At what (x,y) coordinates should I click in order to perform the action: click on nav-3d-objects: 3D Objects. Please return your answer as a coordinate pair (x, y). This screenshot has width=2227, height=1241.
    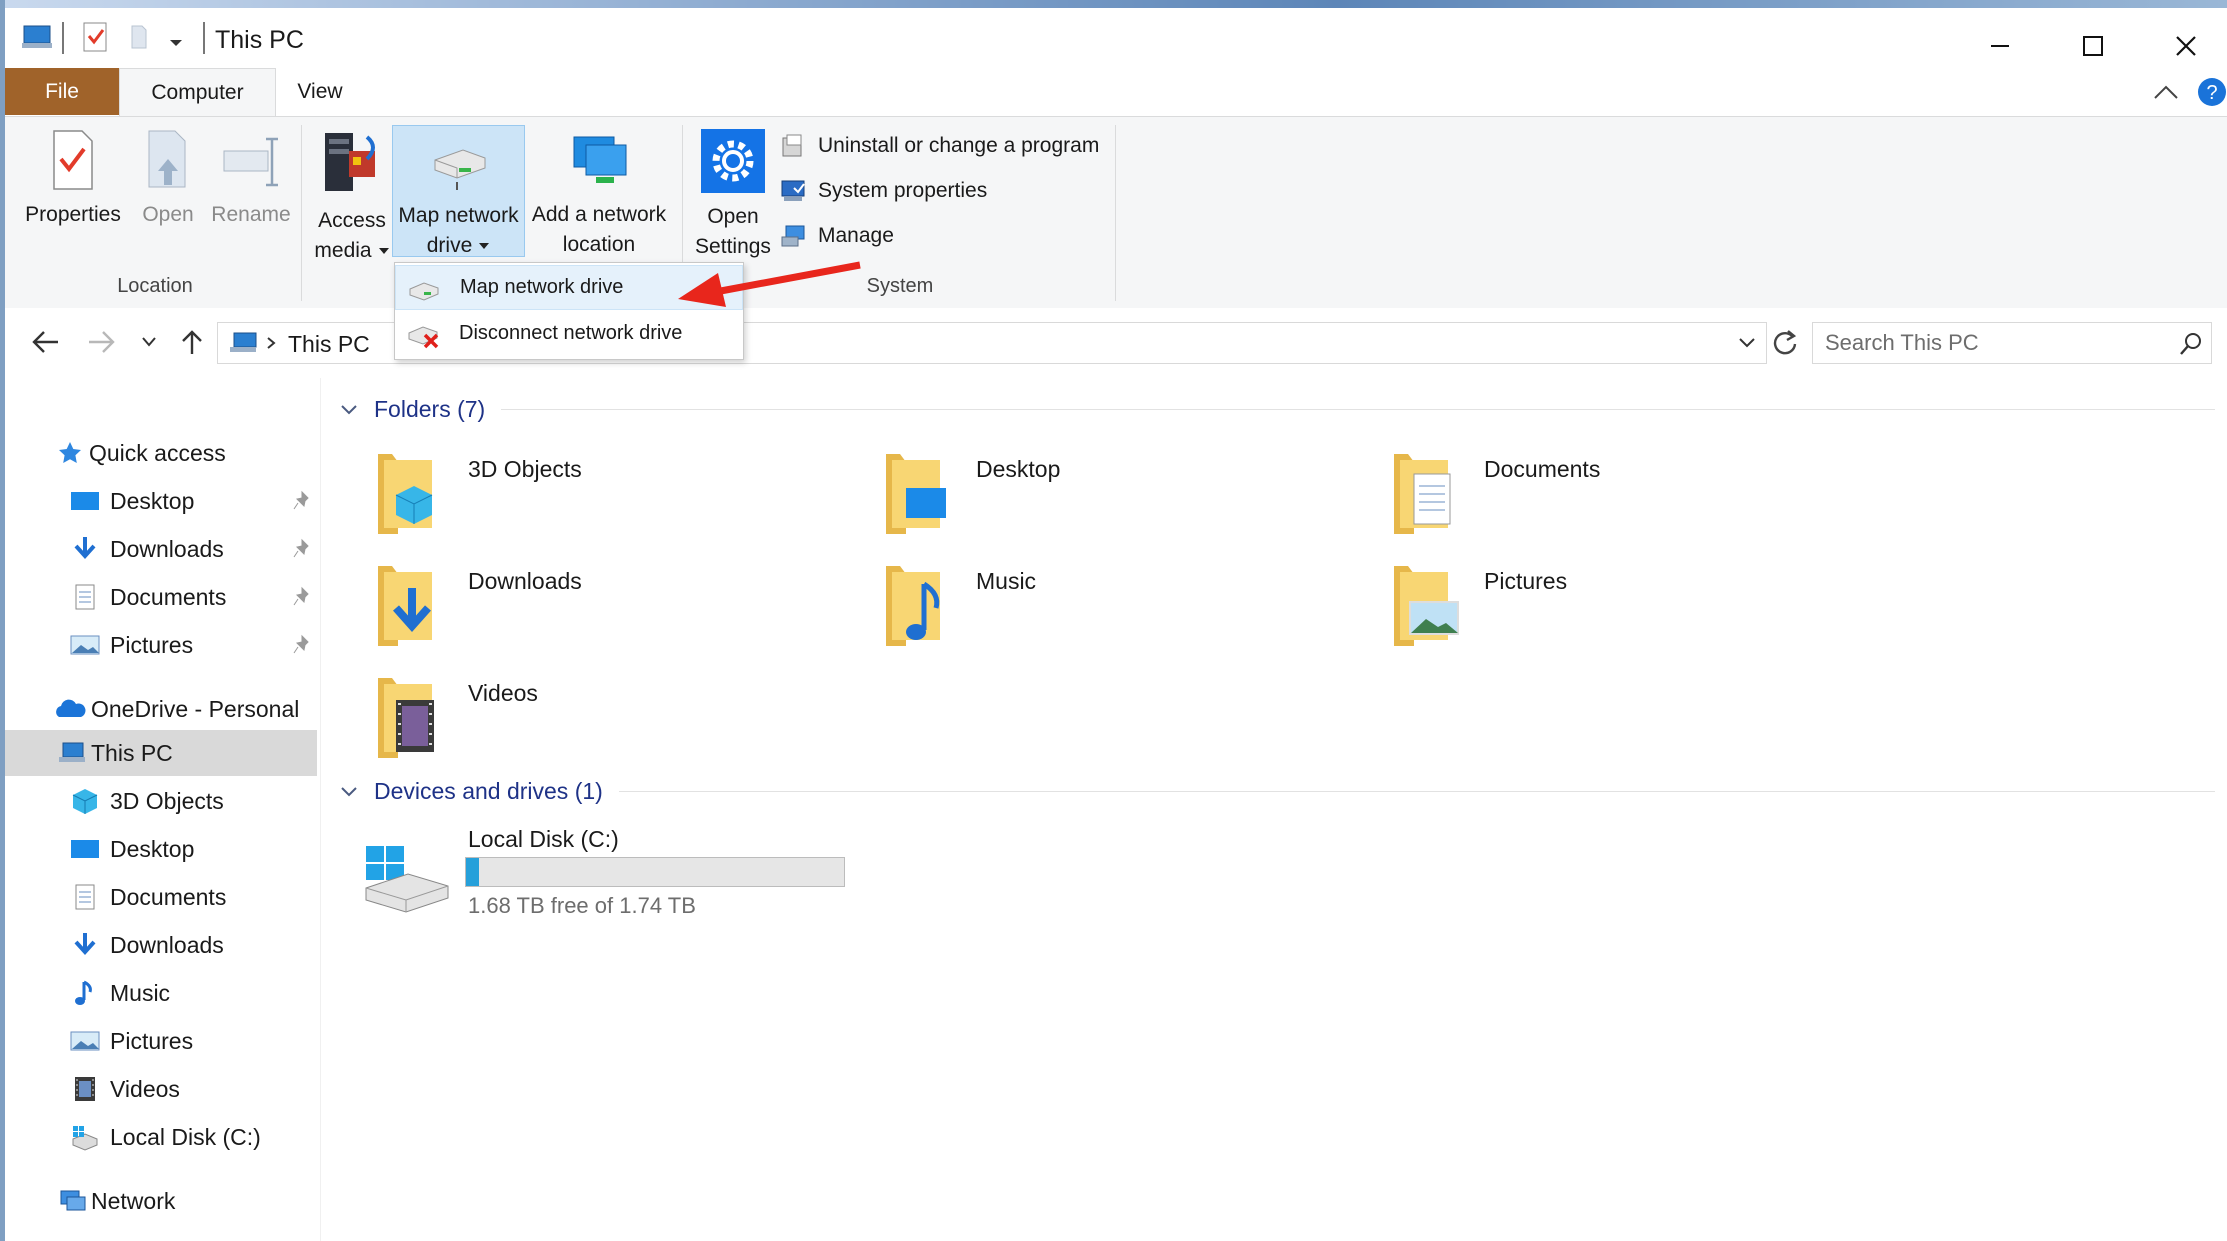
    Looking at the image, I should click on (161, 801).